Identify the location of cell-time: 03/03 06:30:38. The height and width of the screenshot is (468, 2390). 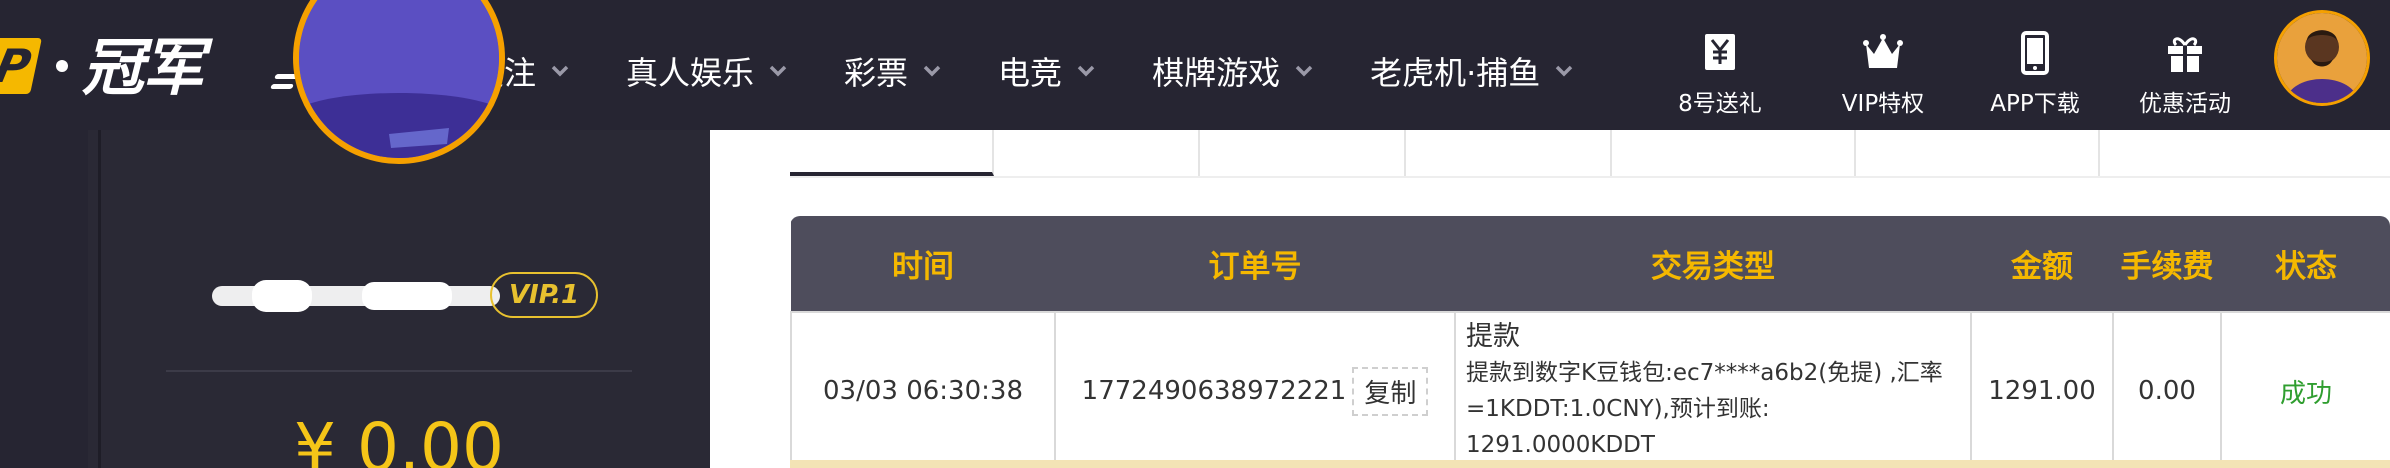
(923, 389).